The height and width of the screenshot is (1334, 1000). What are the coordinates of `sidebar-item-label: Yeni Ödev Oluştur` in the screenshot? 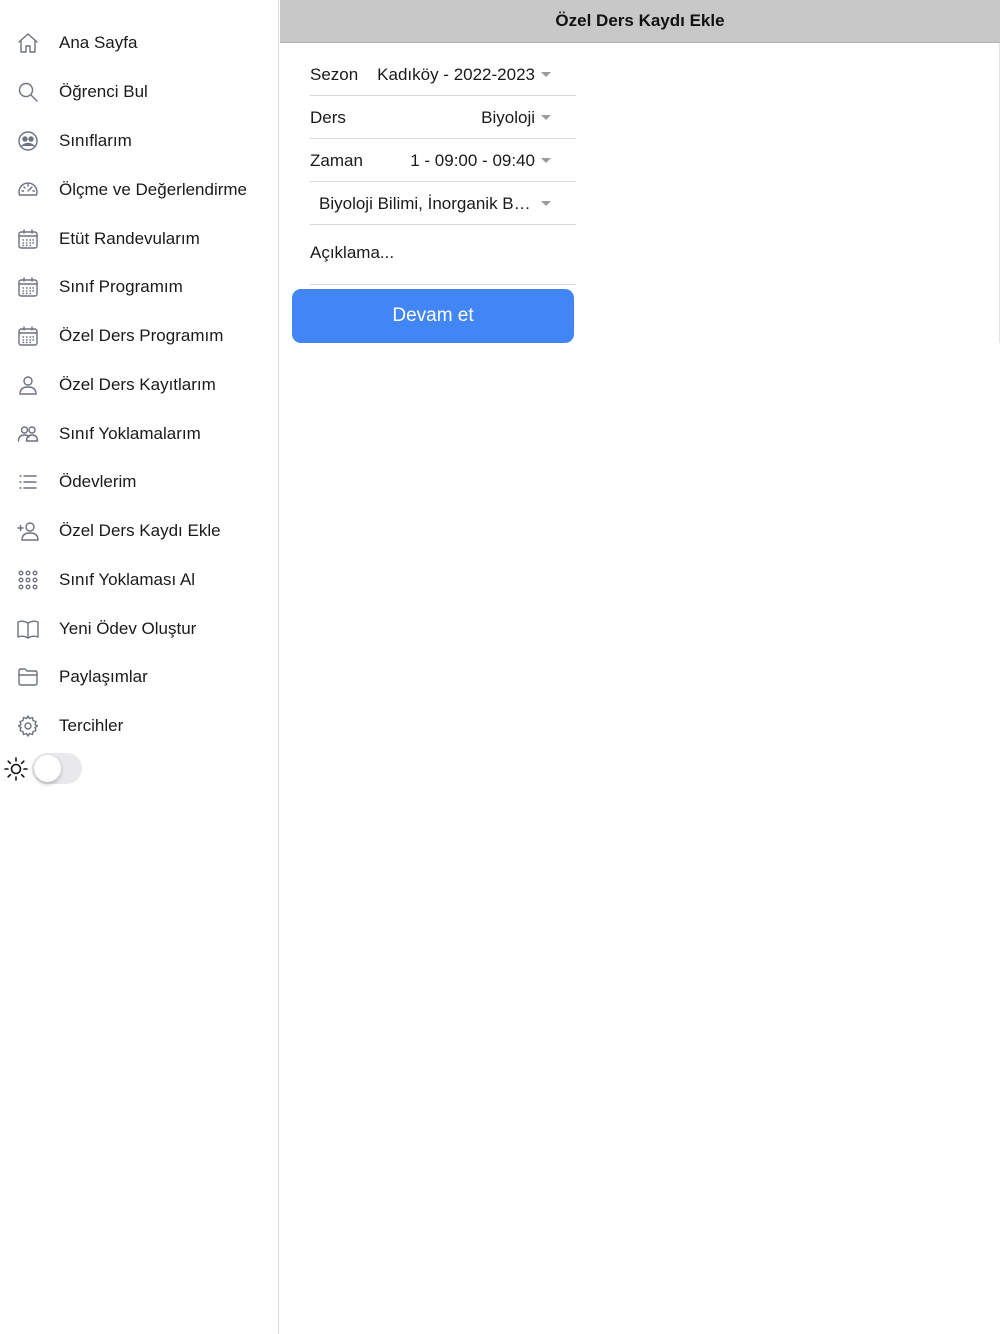 It's located at (128, 628).